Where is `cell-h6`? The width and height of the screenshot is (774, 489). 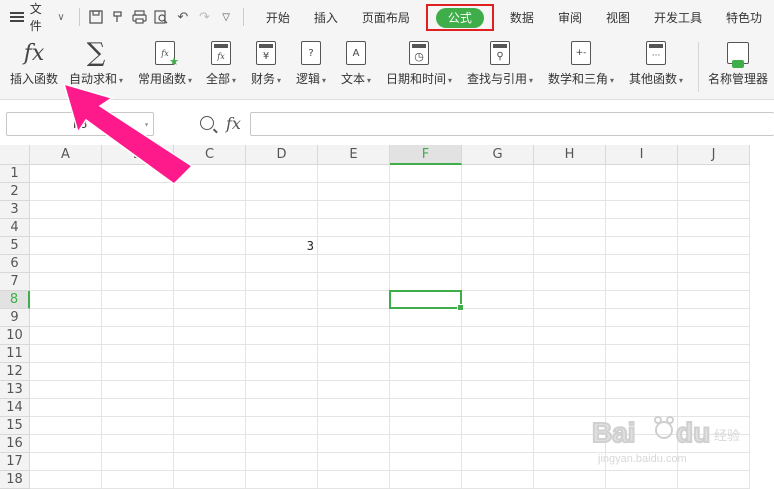
cell-h6 is located at coordinates (570, 264).